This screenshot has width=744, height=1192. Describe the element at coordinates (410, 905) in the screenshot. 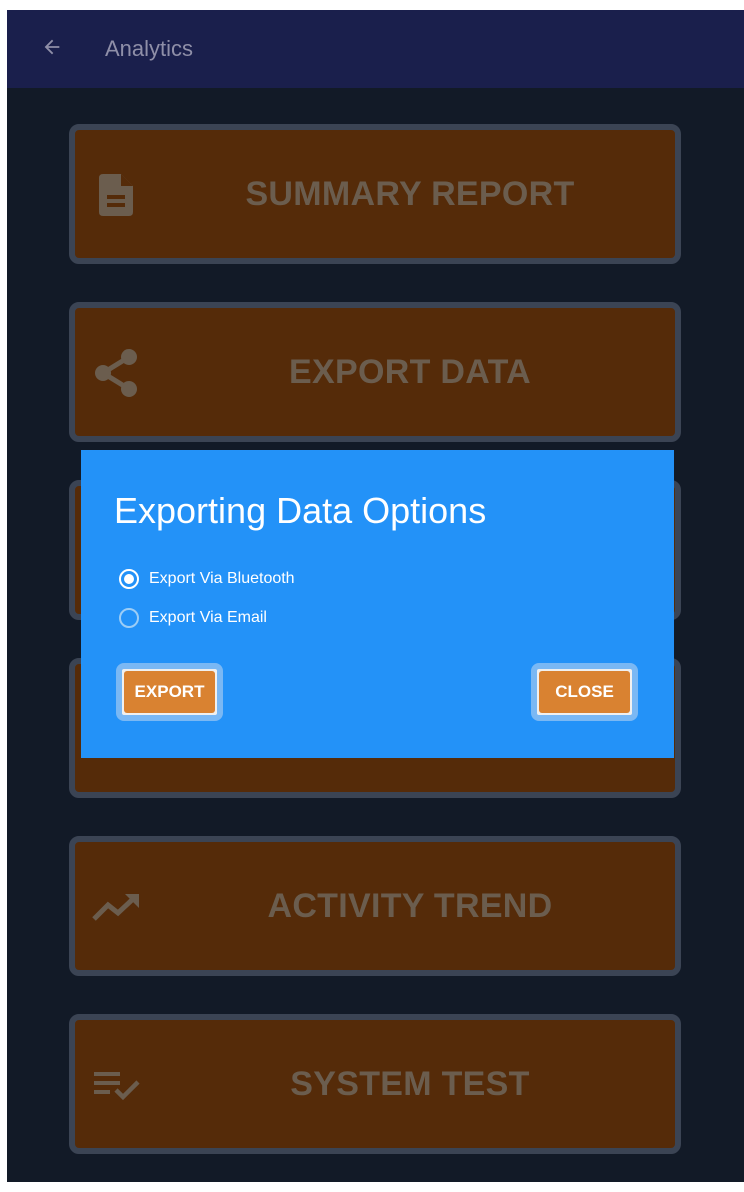

I see `activity-trend-label: ACTIVITY TREND` at that location.